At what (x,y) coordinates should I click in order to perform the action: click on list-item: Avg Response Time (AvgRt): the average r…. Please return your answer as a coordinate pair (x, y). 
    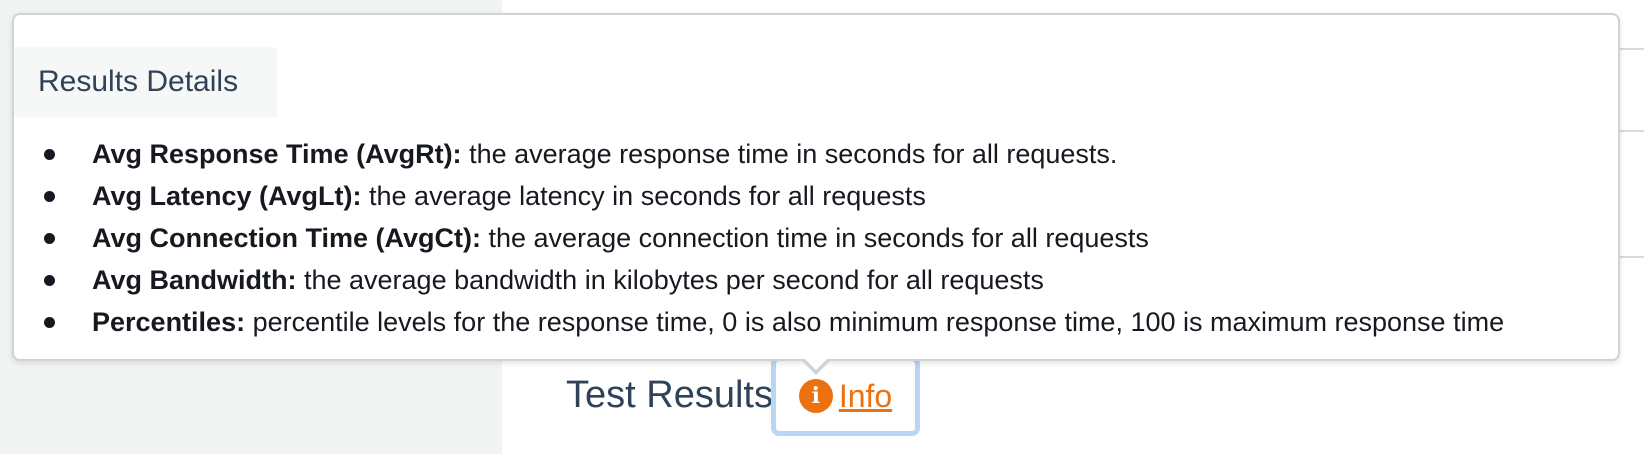
    Looking at the image, I should click on (771, 154).